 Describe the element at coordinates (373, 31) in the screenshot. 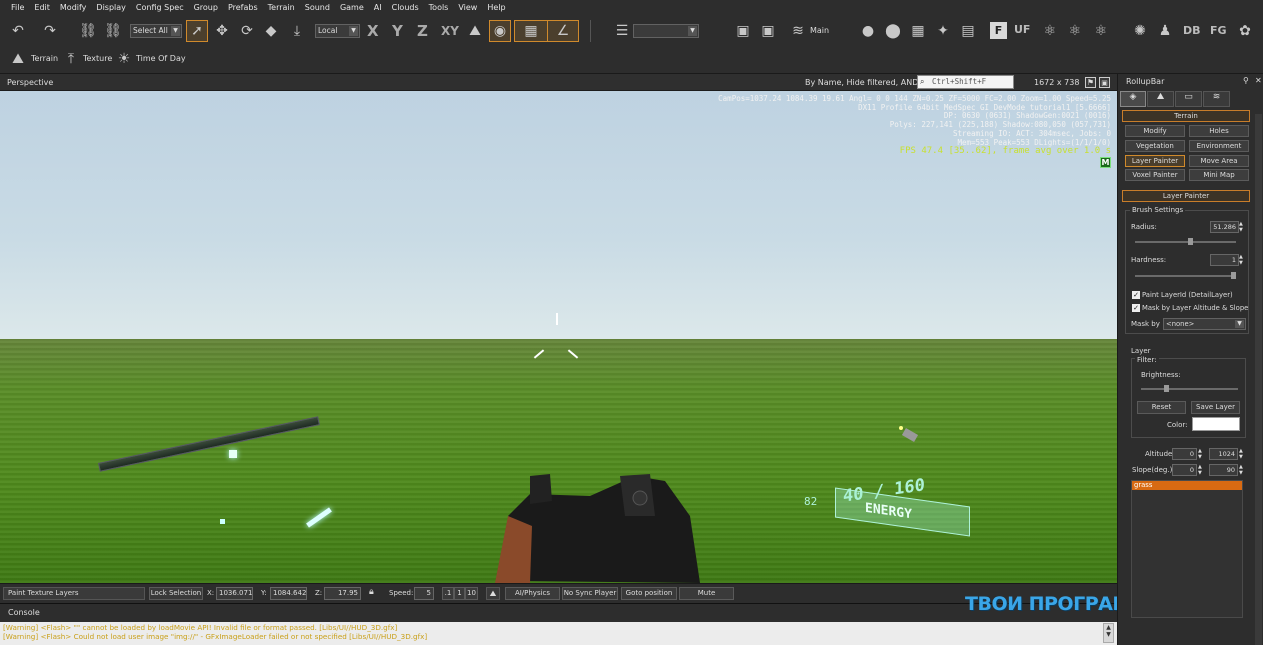

I see `axis-x-button: X` at that location.